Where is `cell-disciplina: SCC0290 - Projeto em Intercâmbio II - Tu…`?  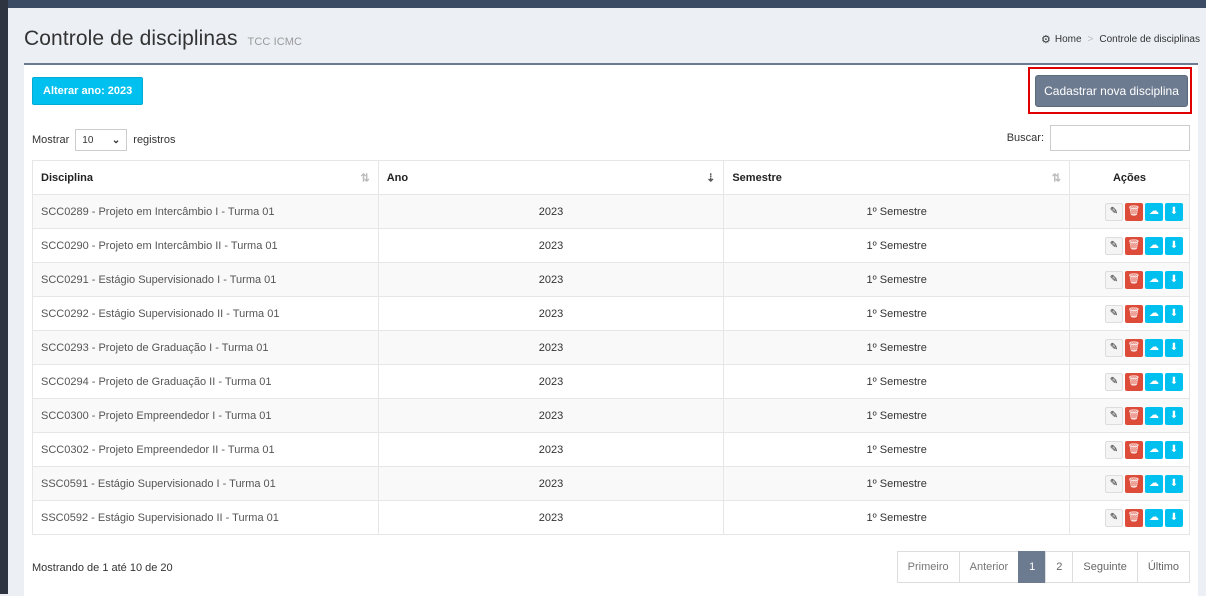
cell-disciplina: SCC0290 - Projeto em Intercâmbio II - Tu… is located at coordinates (205, 245).